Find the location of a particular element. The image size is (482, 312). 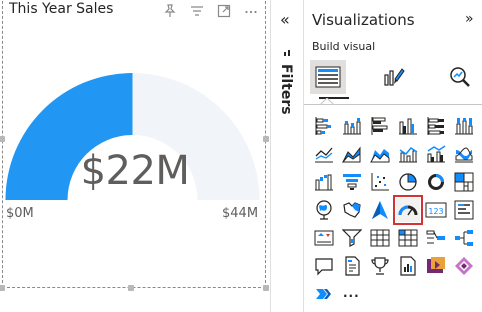

build-visual-label: Build visual is located at coordinates (344, 46).